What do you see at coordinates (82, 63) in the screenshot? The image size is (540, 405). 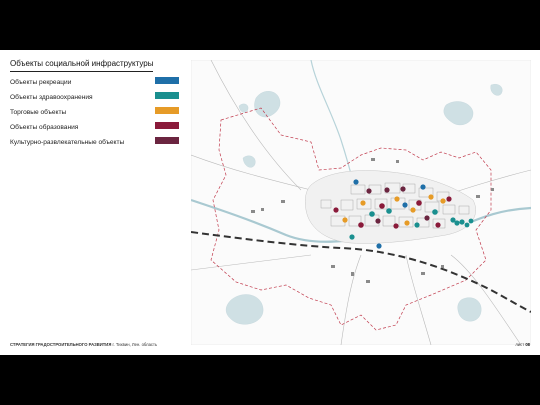 I see `page-title: Объекты социальной инфраструктуры` at bounding box center [82, 63].